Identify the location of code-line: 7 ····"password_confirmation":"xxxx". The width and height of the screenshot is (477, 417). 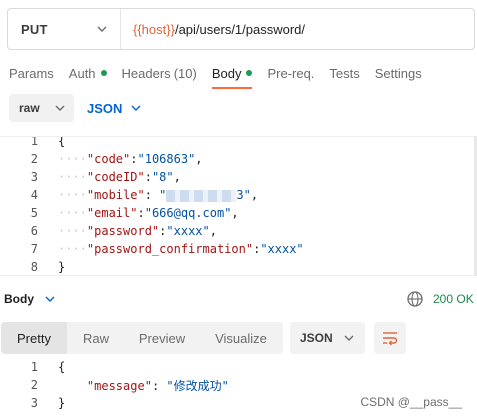
(238, 249).